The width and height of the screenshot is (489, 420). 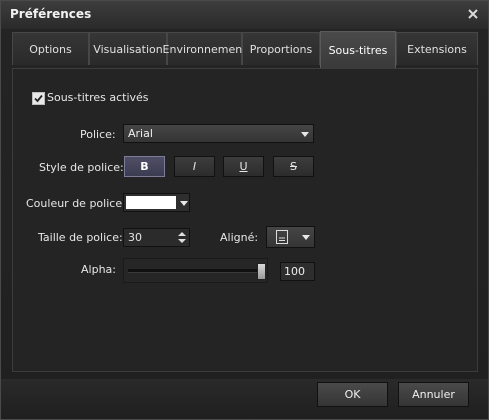 I want to click on alpha-value: 100, so click(x=294, y=271).